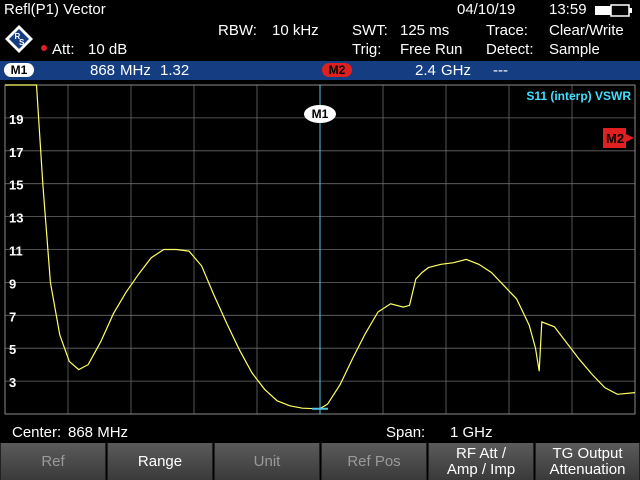  What do you see at coordinates (480, 453) in the screenshot?
I see `softkey-label: RF Att /` at bounding box center [480, 453].